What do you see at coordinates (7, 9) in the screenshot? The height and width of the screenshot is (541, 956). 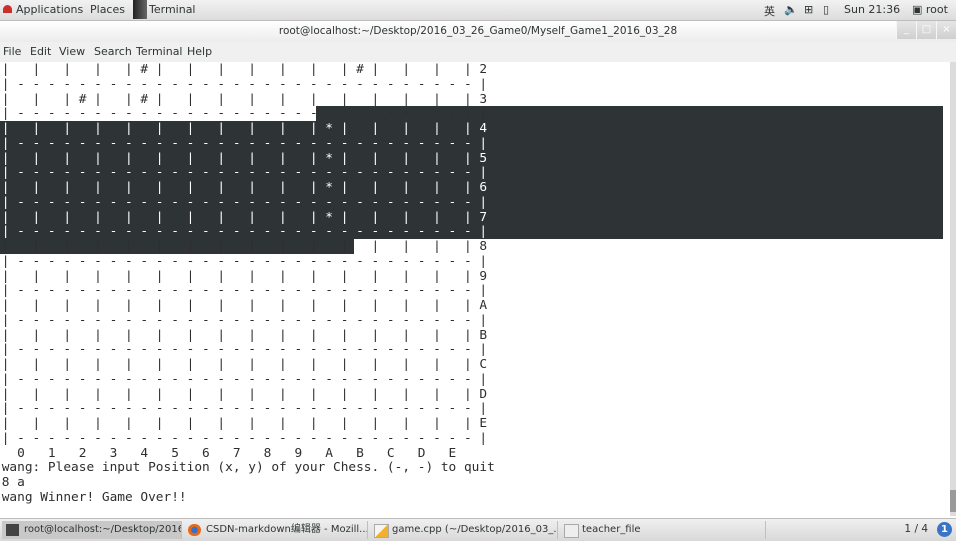 I see `redhat-icon` at bounding box center [7, 9].